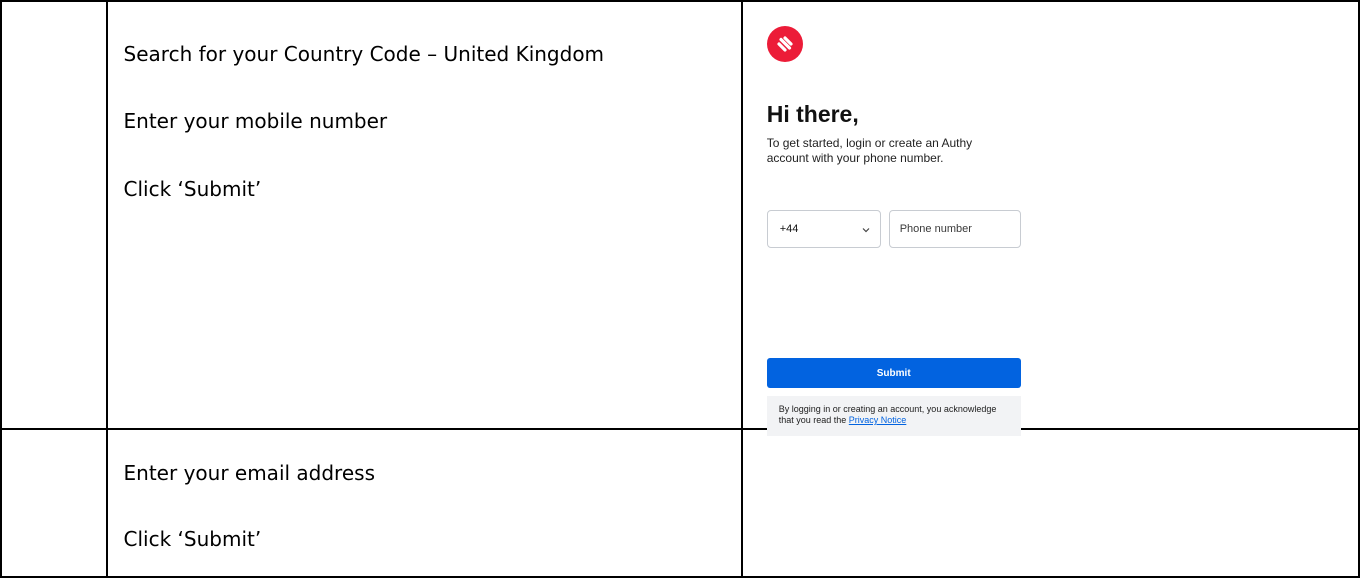  I want to click on authy-logo-icon, so click(784, 44).